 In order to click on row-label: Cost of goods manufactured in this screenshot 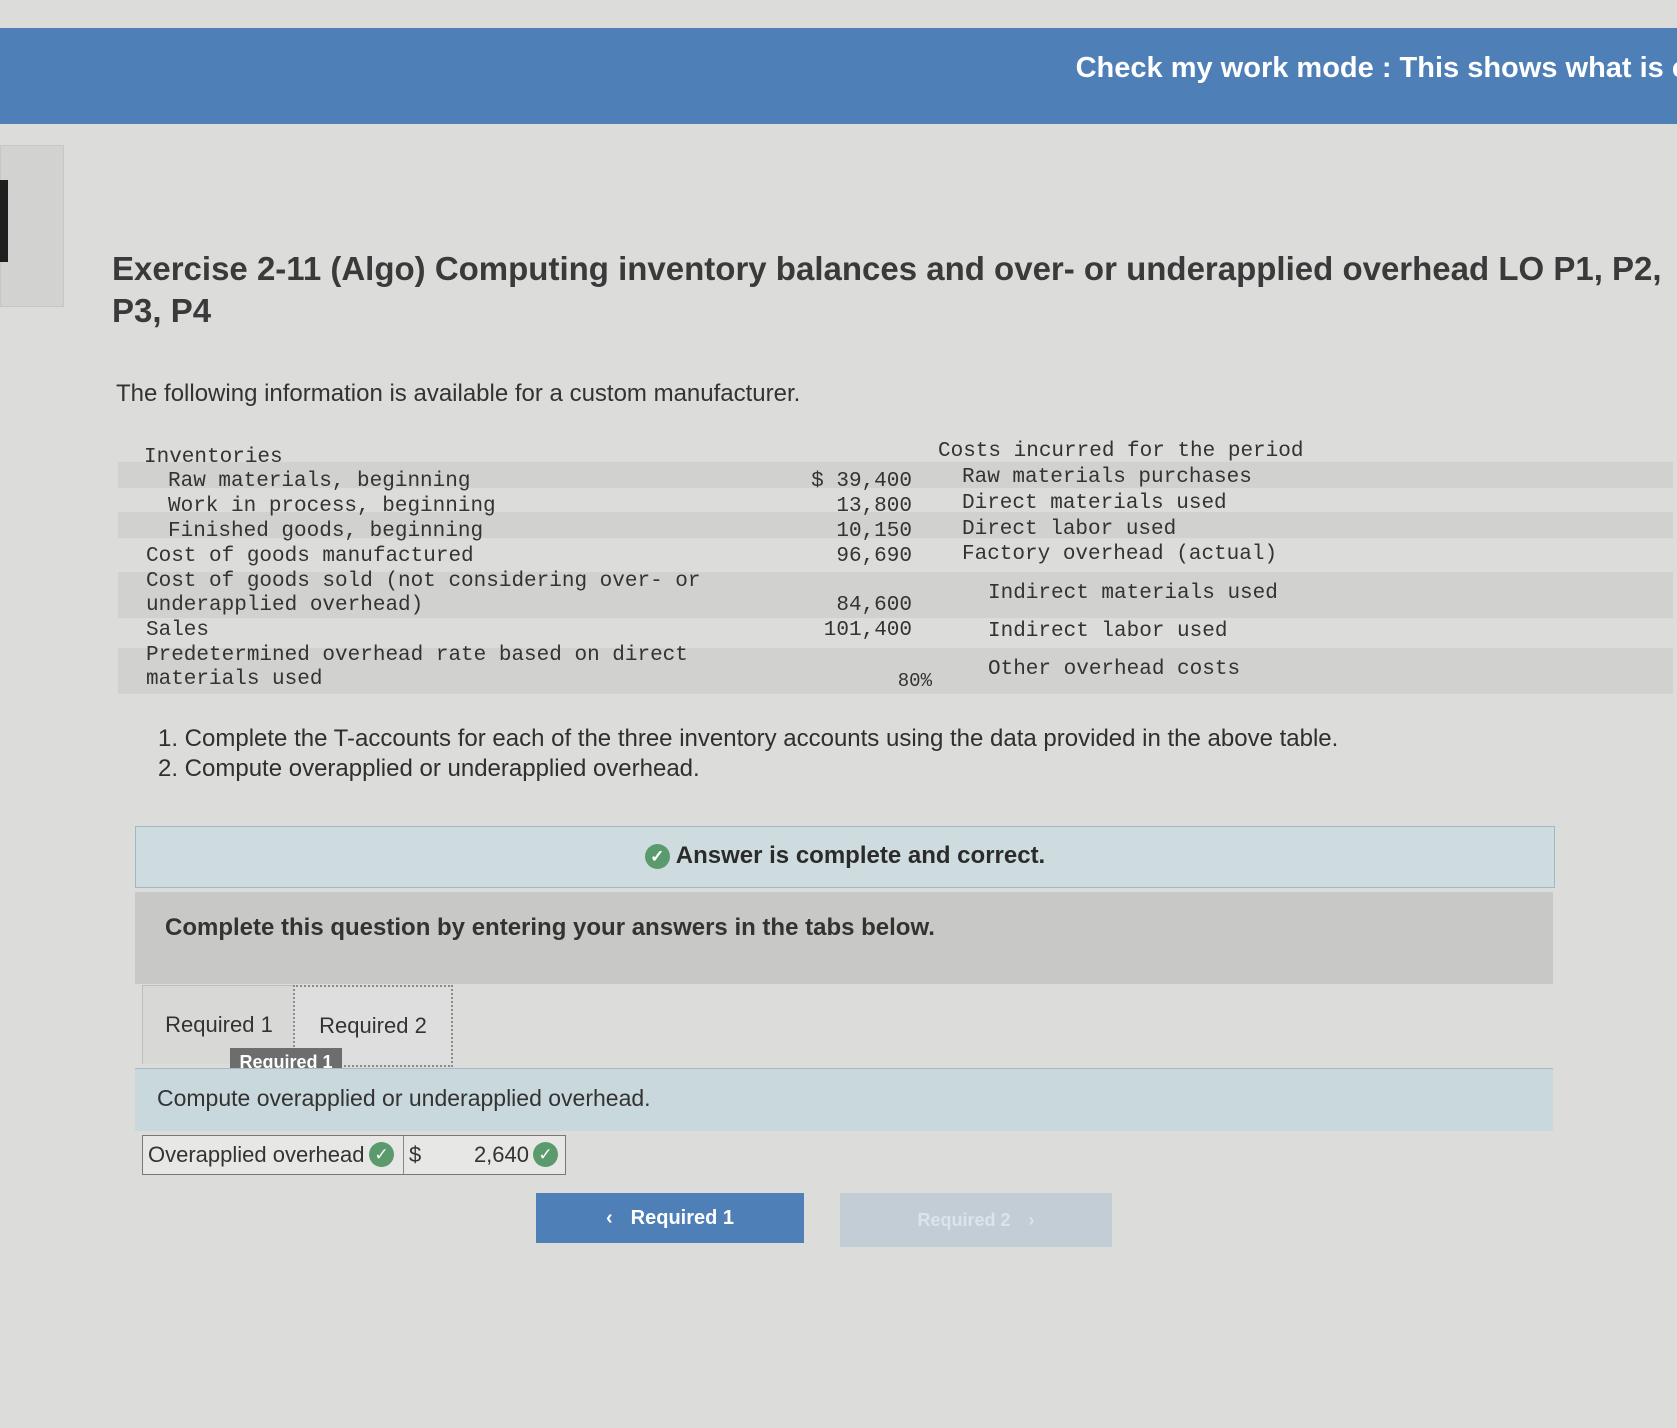, I will do `click(310, 556)`.